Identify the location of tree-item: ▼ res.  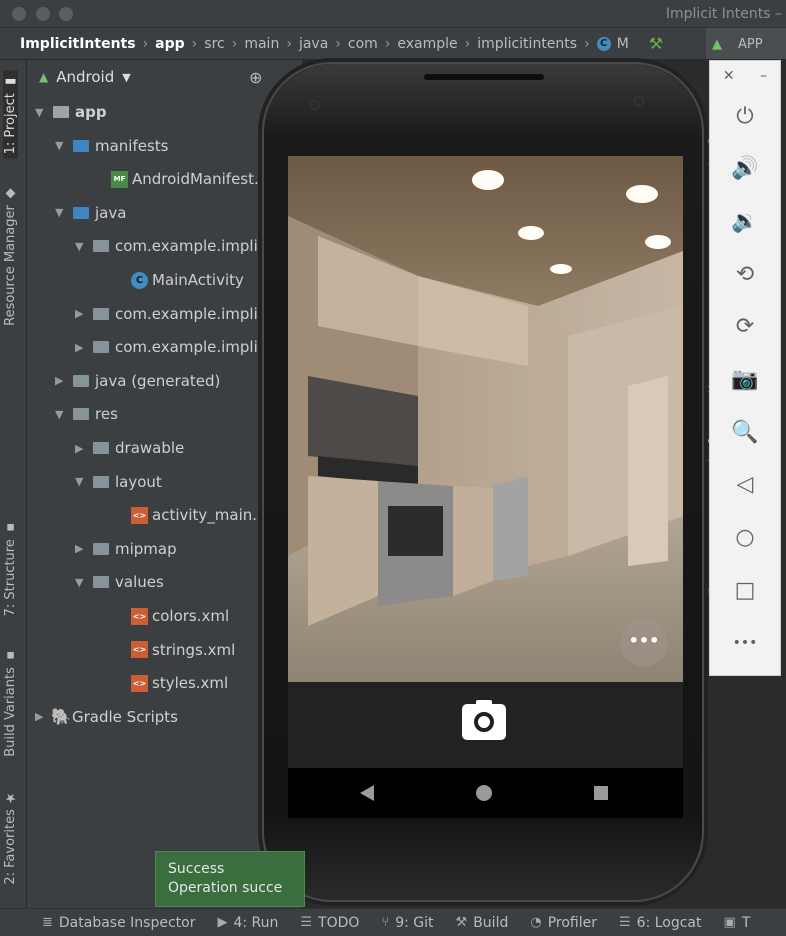
(86, 414).